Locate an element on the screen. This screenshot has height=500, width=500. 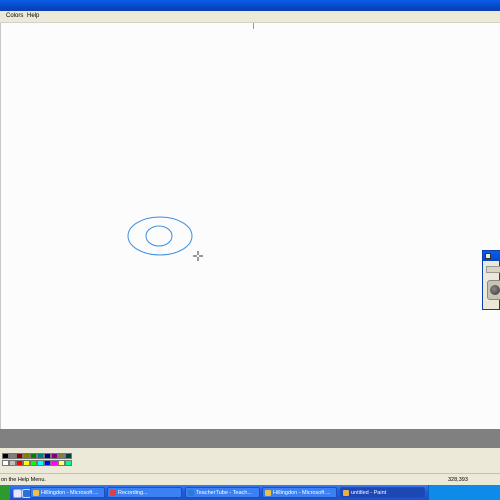
workspace-background is located at coordinates (250, 438).